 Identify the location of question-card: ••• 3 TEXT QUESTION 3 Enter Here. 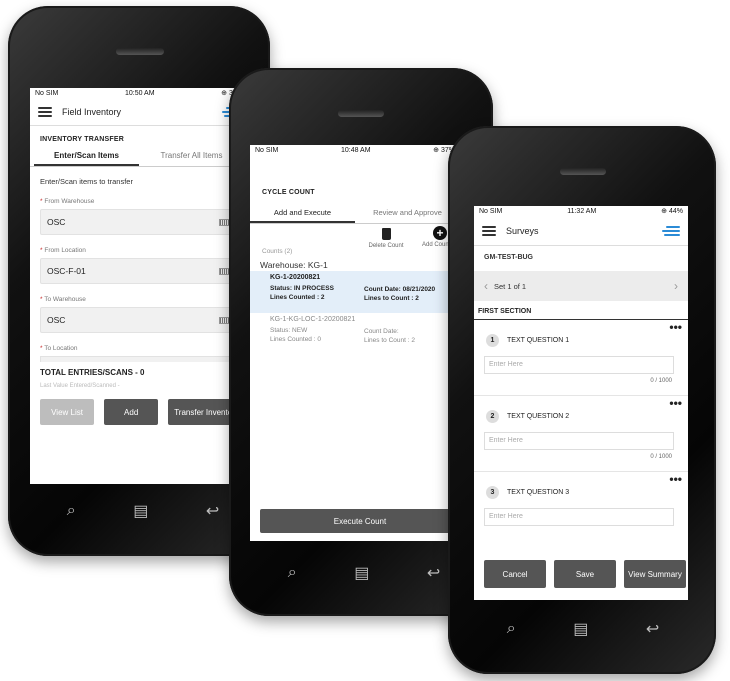
(581, 508).